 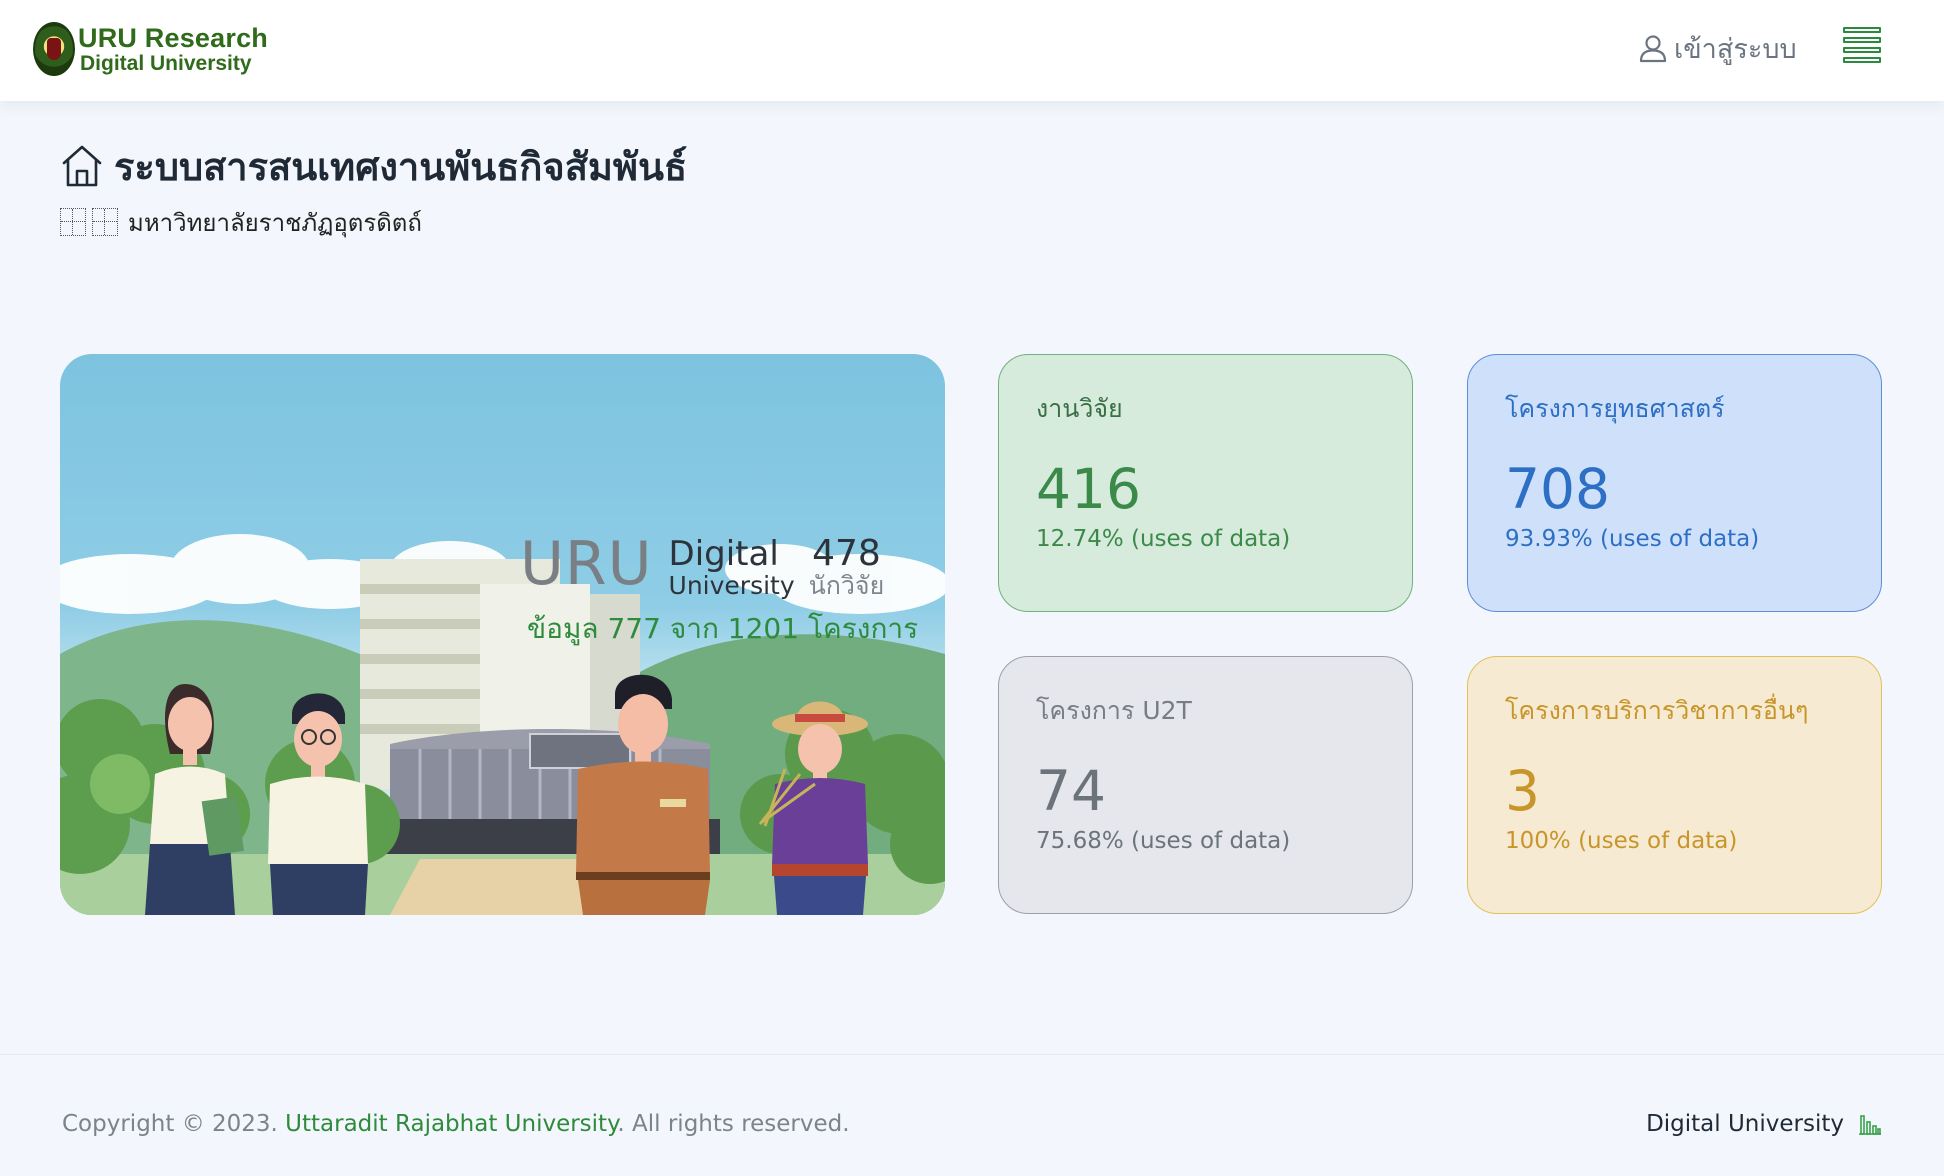 I want to click on footer-brand: Digital University, so click(x=1764, y=1124).